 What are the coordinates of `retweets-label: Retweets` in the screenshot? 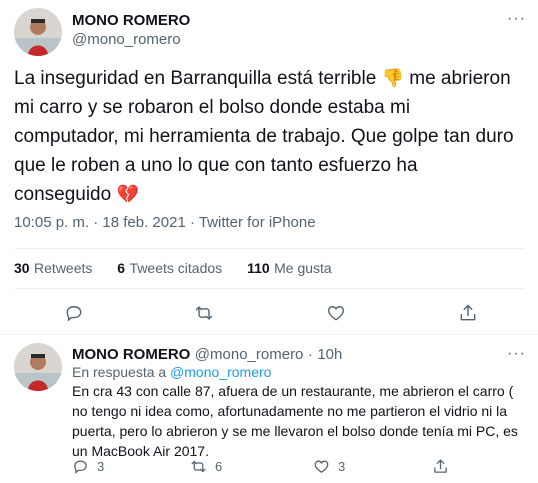 It's located at (63, 268).